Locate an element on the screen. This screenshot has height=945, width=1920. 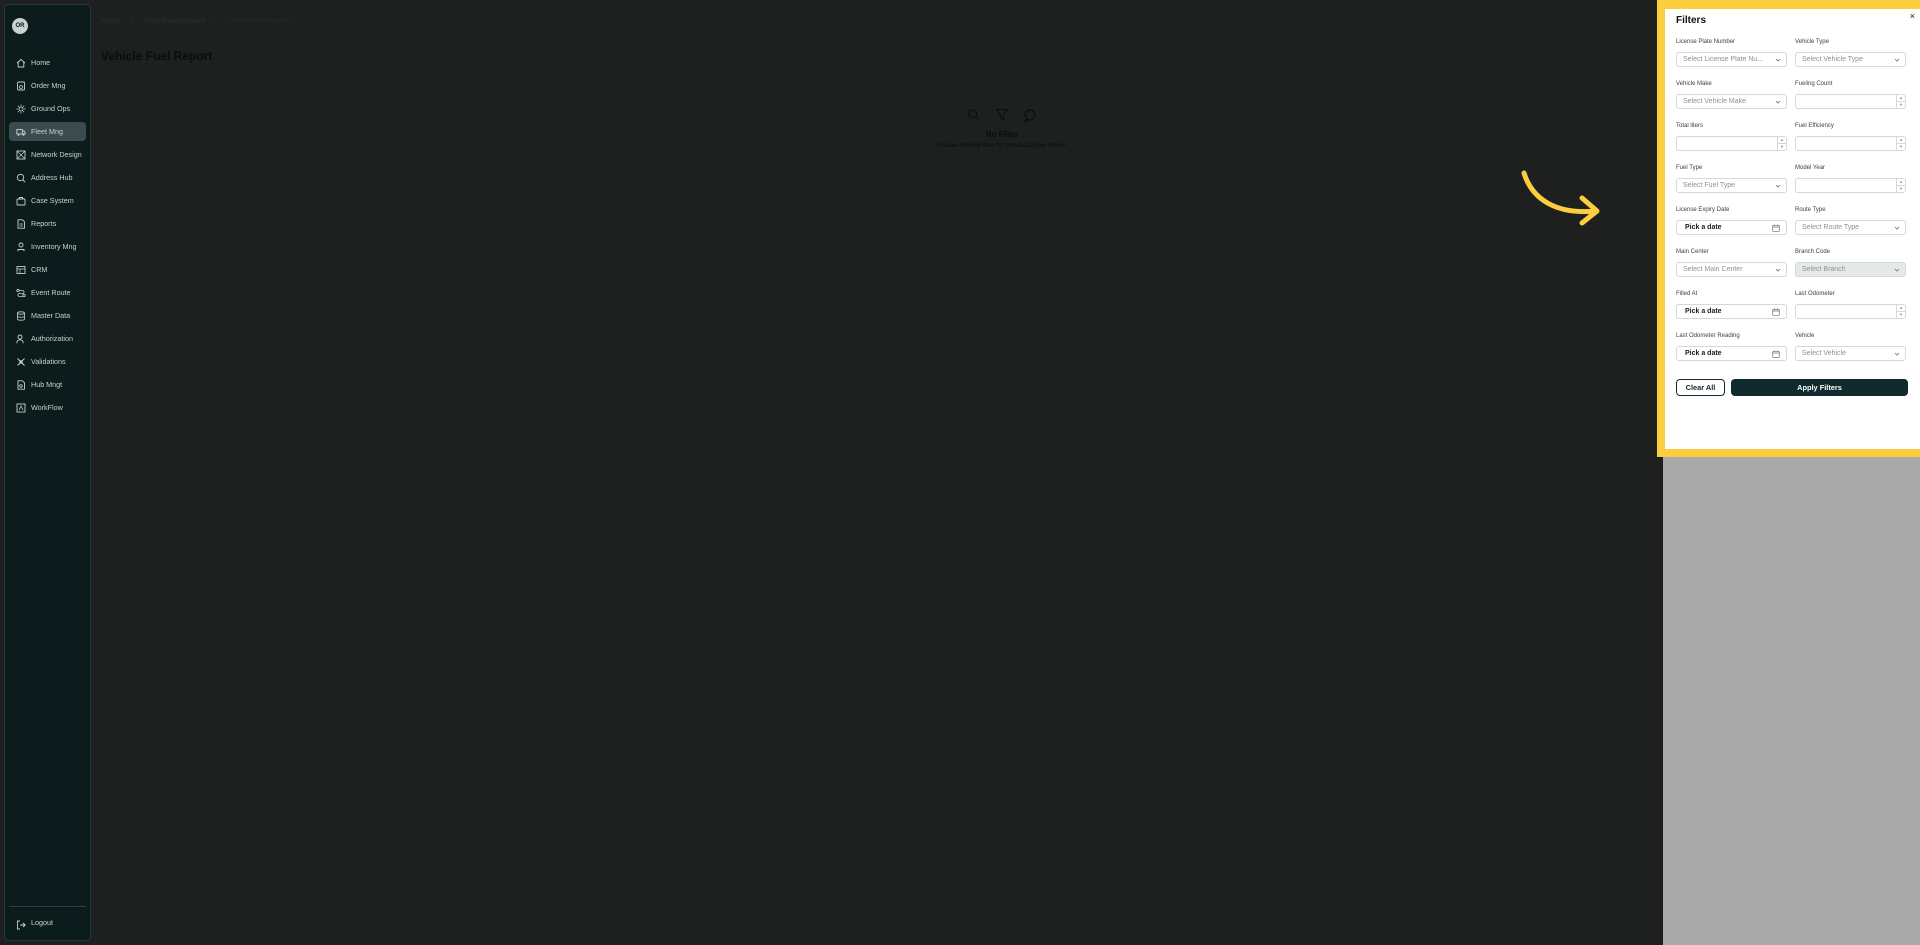
filled-at-placeholder: Pick a date is located at coordinates (1703, 311).